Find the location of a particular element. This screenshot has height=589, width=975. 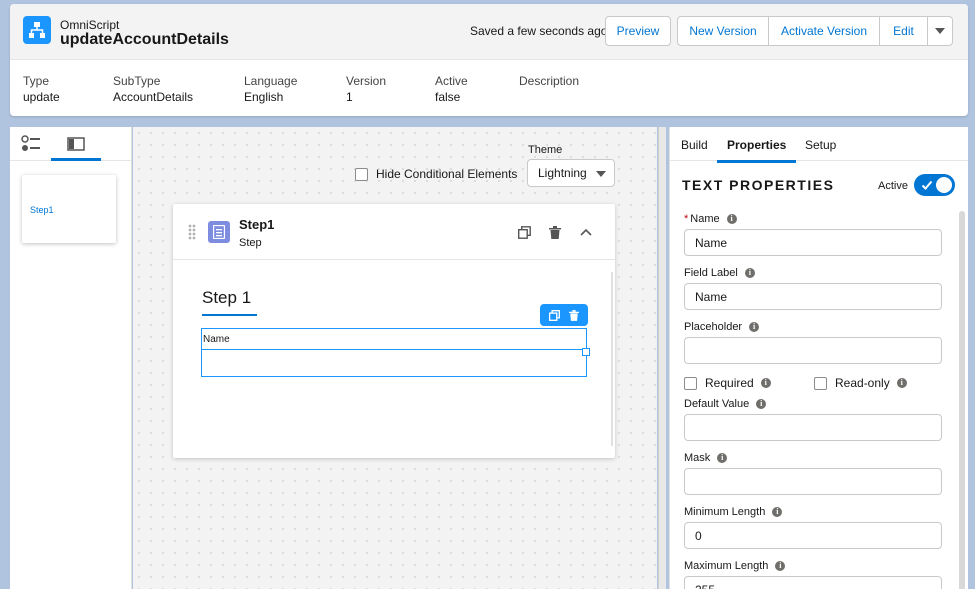

name-text-element: Name is located at coordinates (395, 352).